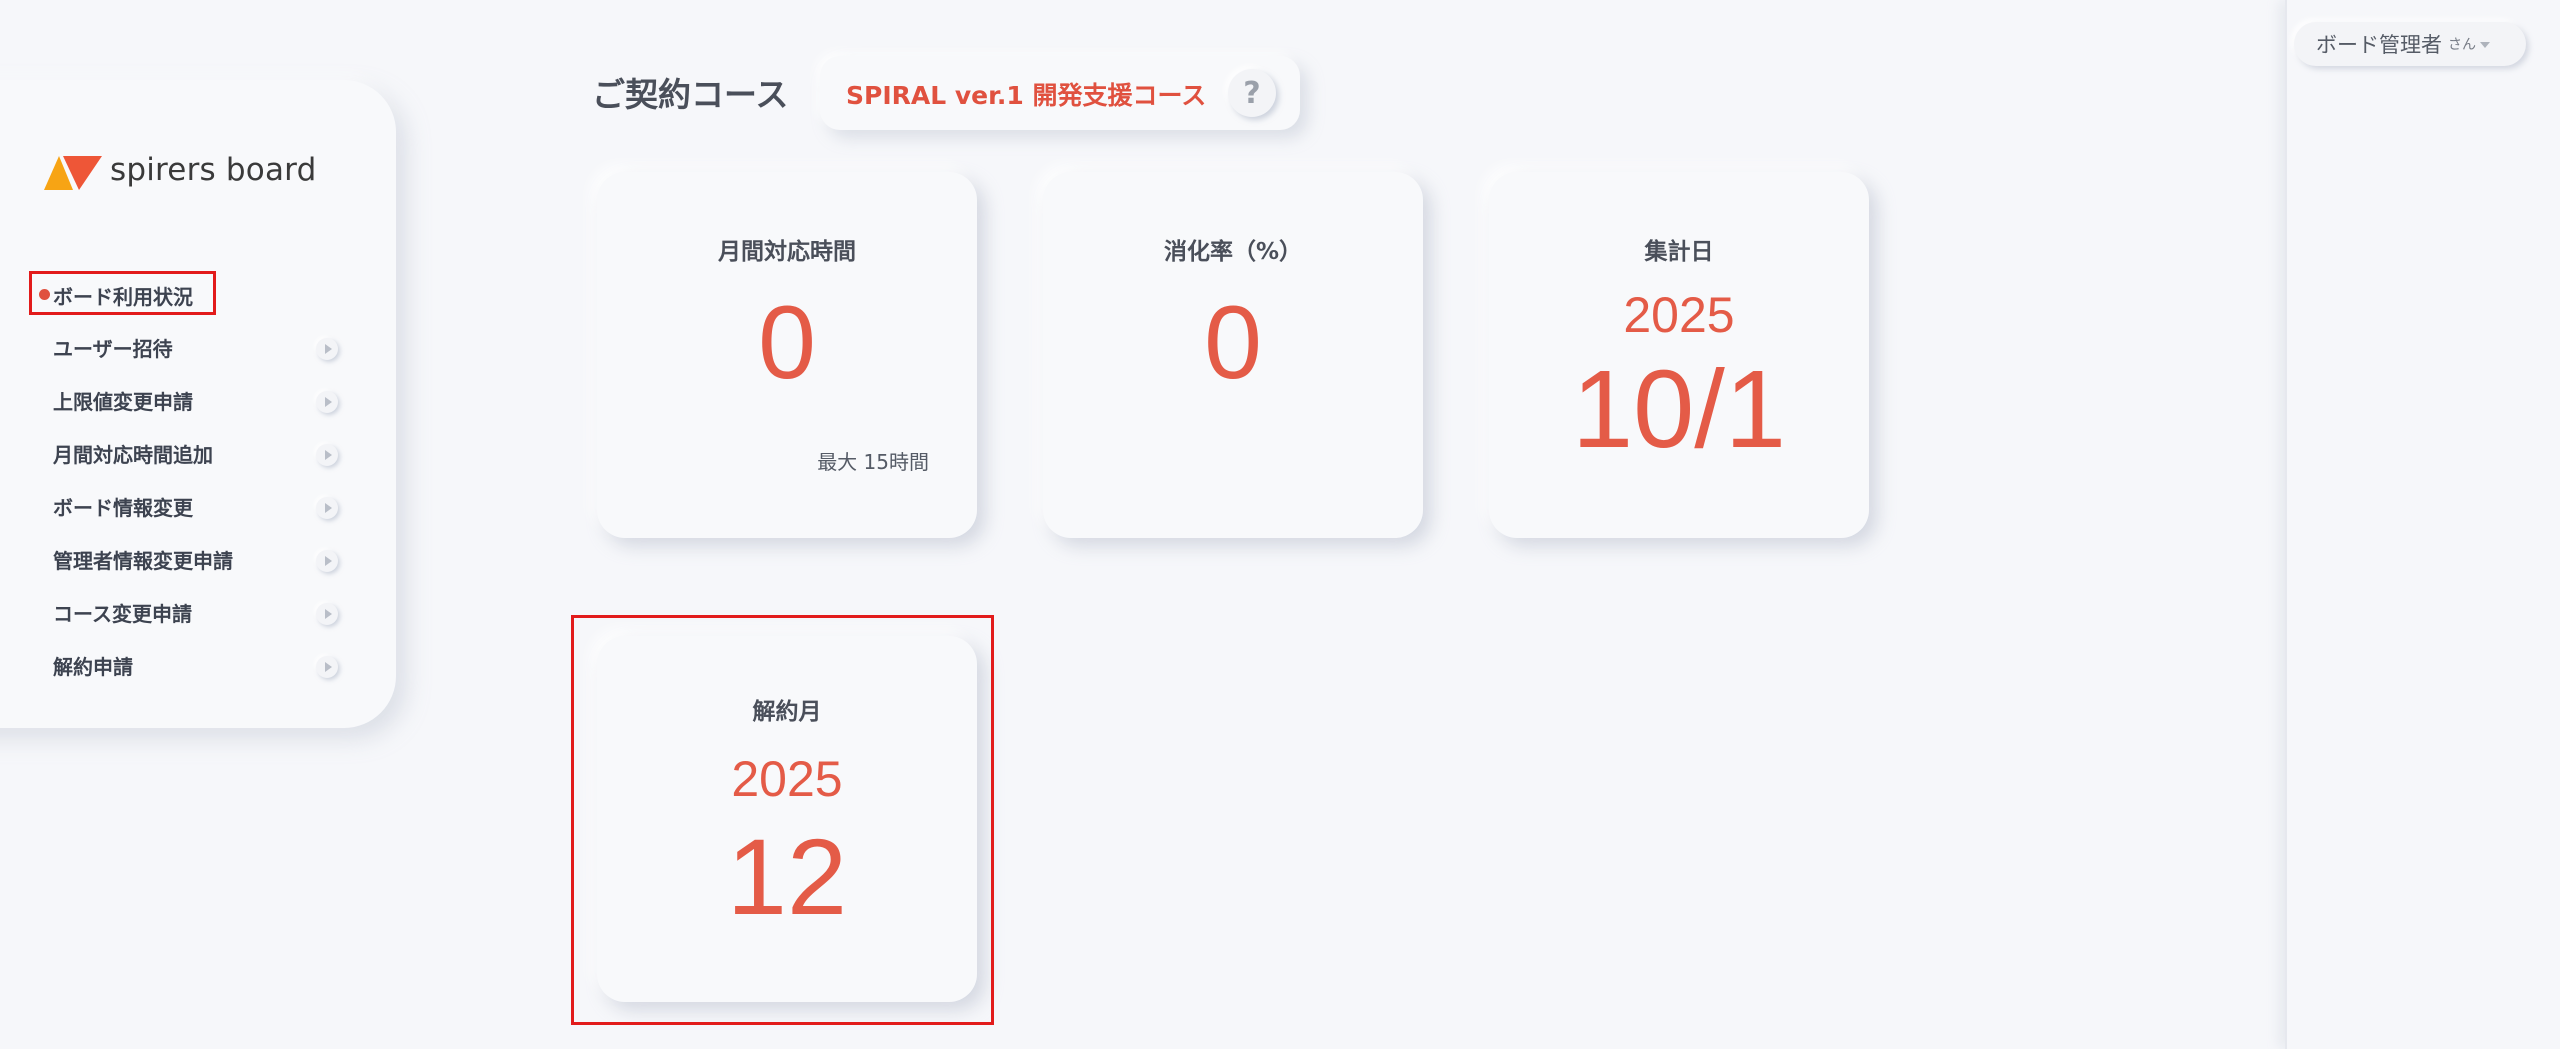  I want to click on sidebar-item-limit-change: 上限値変更申請, so click(198, 400).